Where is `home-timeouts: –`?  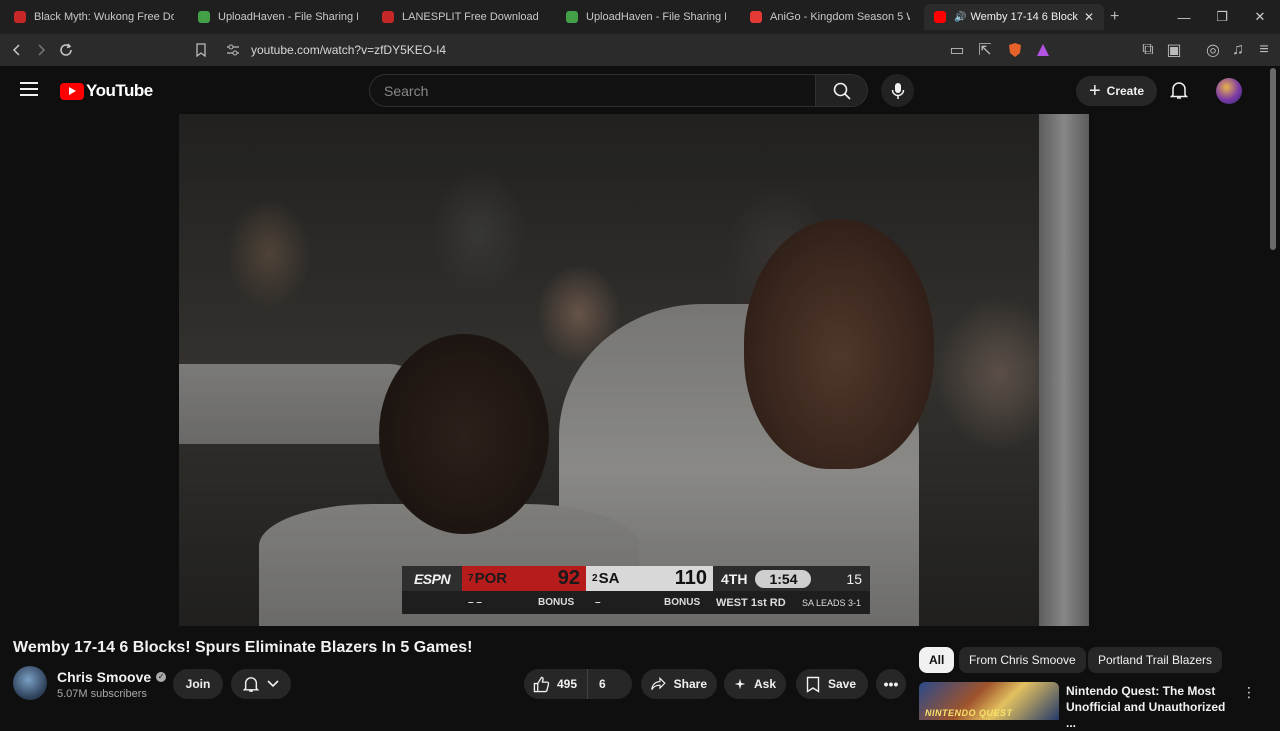 home-timeouts: – is located at coordinates (598, 602).